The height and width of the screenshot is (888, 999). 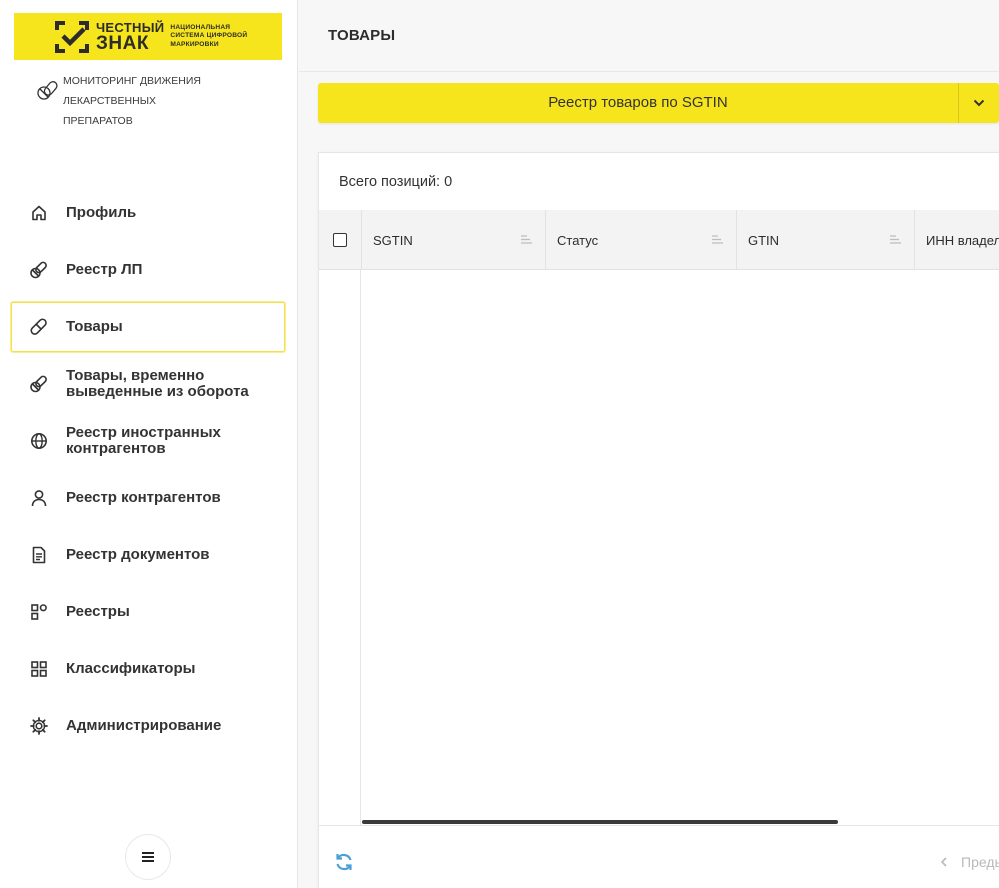 What do you see at coordinates (101, 212) in the screenshot?
I see `nav-label-profile: Профиль` at bounding box center [101, 212].